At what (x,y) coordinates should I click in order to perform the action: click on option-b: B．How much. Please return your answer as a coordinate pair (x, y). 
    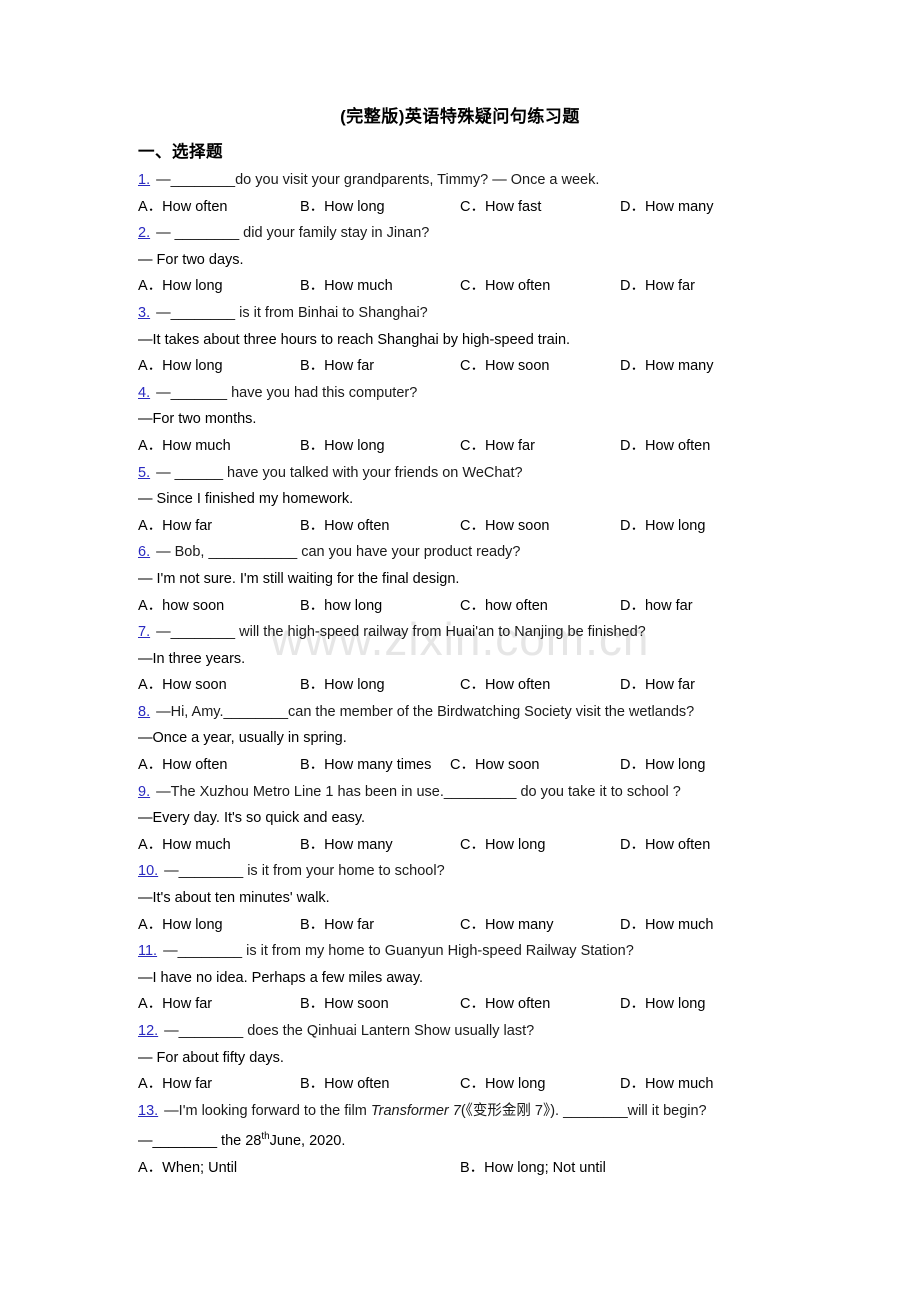
    Looking at the image, I should click on (346, 286).